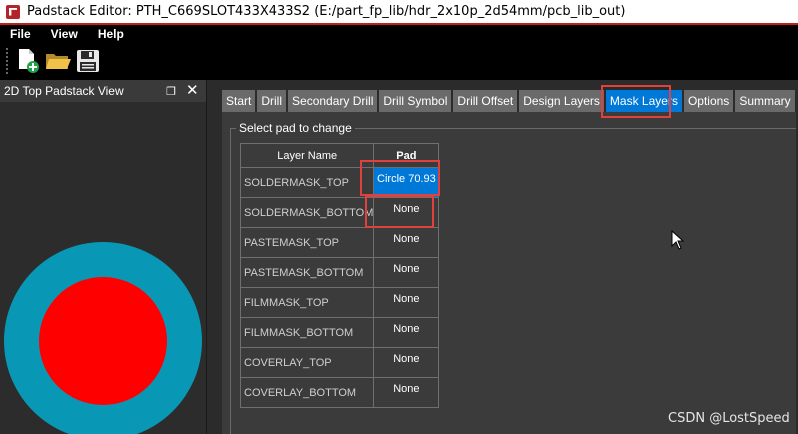 The image size is (798, 434). I want to click on table-row: PASTEMASK_TOP None, so click(339, 242).